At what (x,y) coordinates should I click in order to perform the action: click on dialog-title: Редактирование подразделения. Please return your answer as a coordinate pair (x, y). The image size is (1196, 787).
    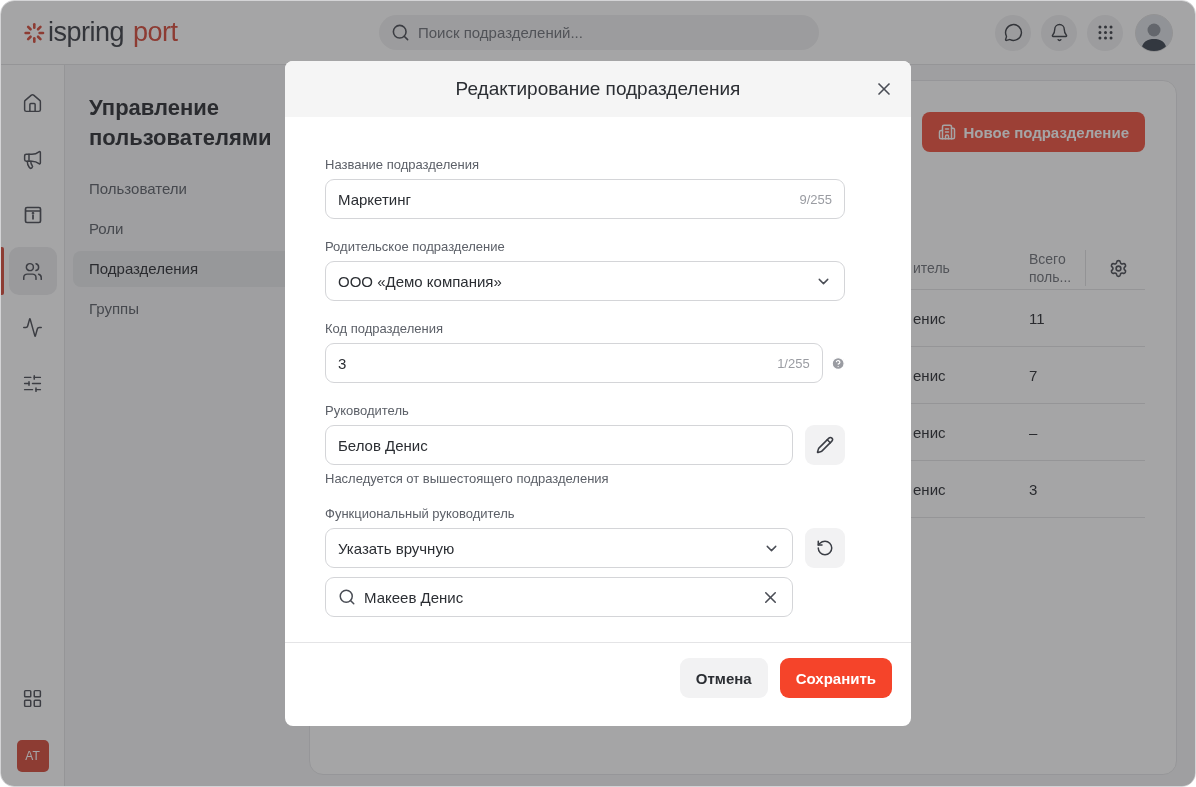
    Looking at the image, I should click on (598, 89).